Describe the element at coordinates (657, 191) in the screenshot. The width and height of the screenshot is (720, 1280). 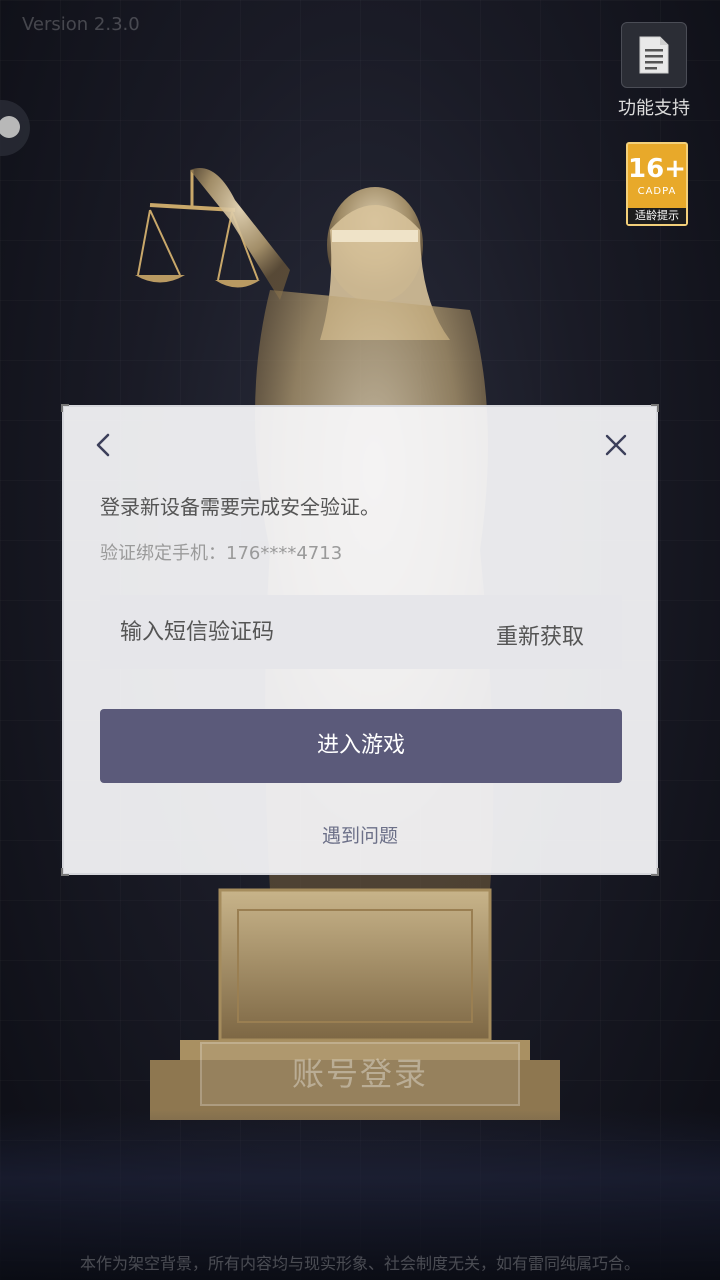
I see `age-org: CADPA` at that location.